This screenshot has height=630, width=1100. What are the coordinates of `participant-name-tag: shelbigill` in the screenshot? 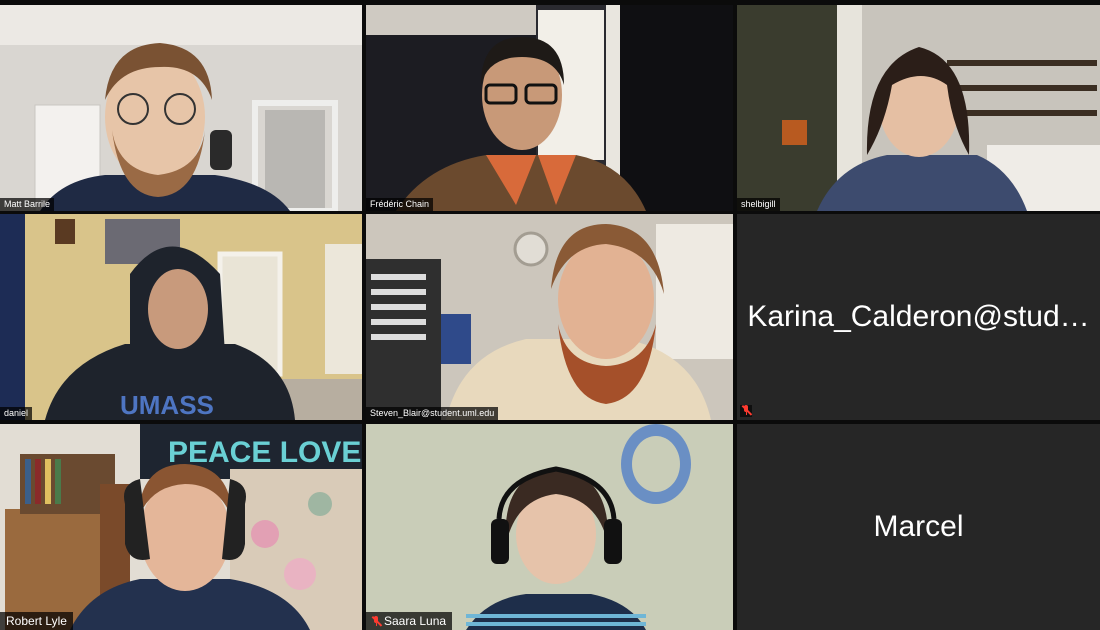 It's located at (758, 204).